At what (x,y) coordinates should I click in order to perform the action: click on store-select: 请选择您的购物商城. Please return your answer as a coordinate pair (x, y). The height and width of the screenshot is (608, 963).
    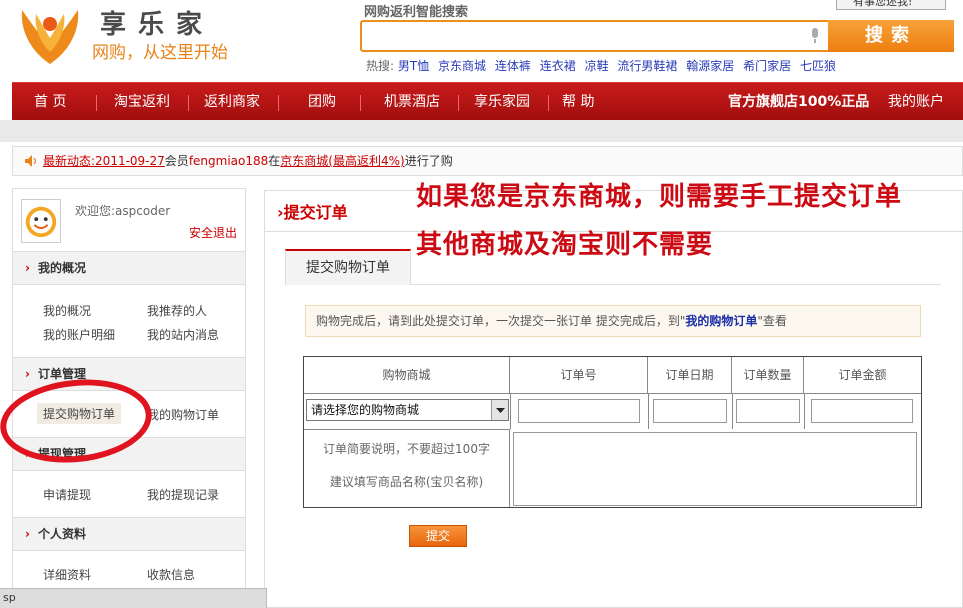
    Looking at the image, I should click on (407, 410).